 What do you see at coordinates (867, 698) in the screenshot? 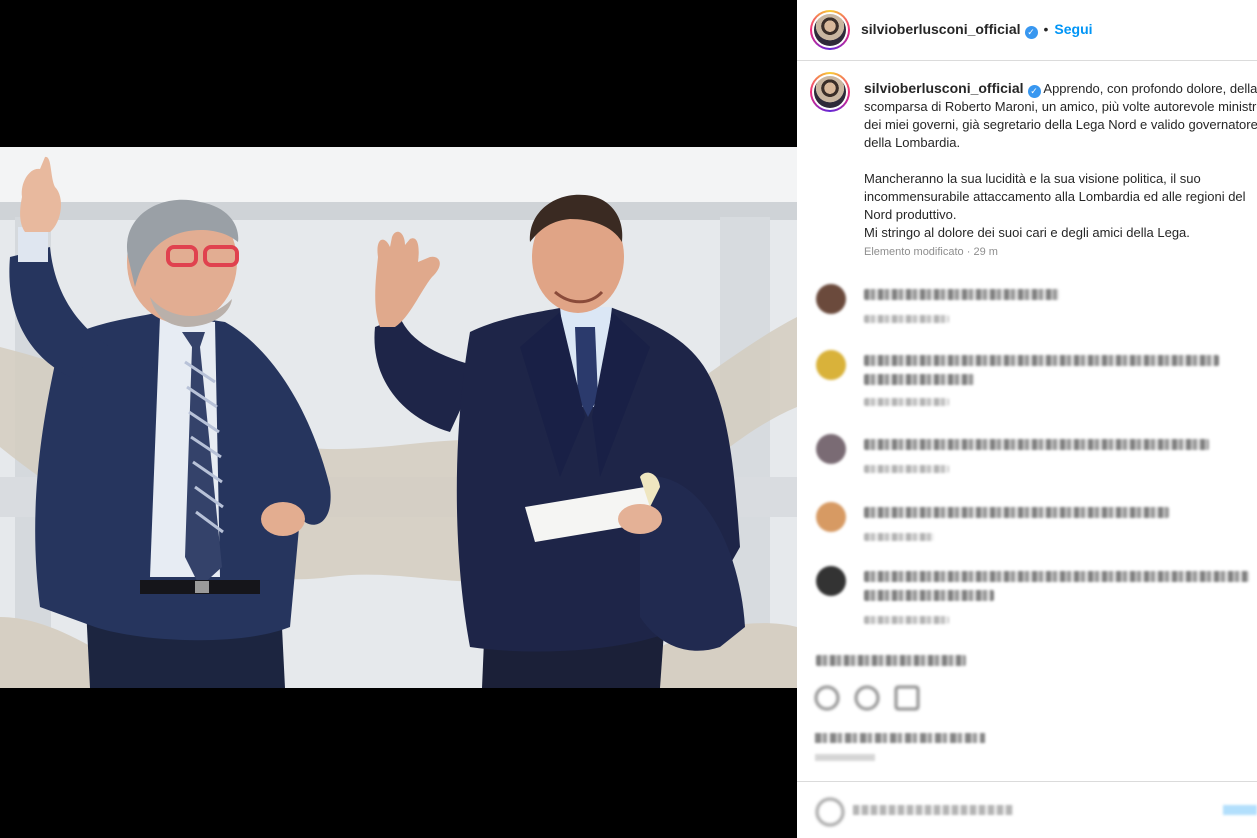
I see `comment-icon` at bounding box center [867, 698].